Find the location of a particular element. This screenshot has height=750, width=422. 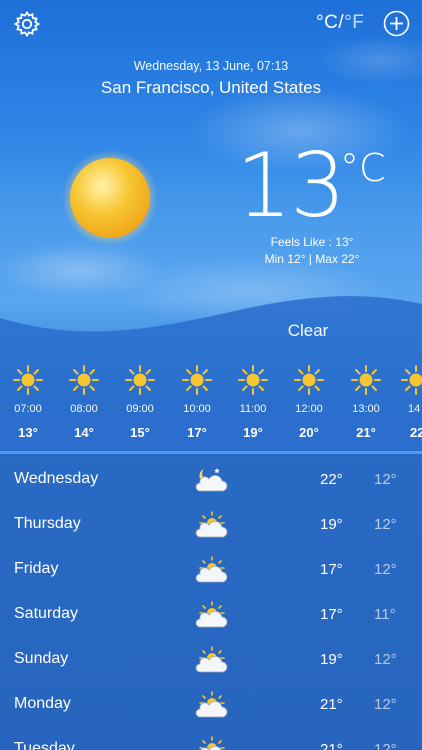

hour-time: 11:00 is located at coordinates (253, 409).